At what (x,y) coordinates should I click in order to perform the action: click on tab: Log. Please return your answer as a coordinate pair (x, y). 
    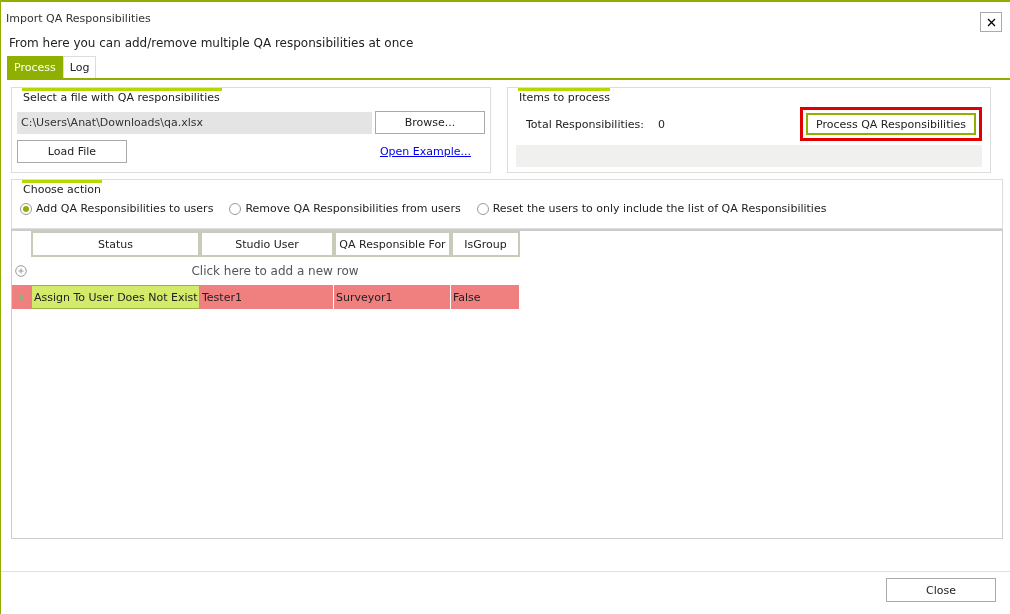
    Looking at the image, I should click on (79, 67).